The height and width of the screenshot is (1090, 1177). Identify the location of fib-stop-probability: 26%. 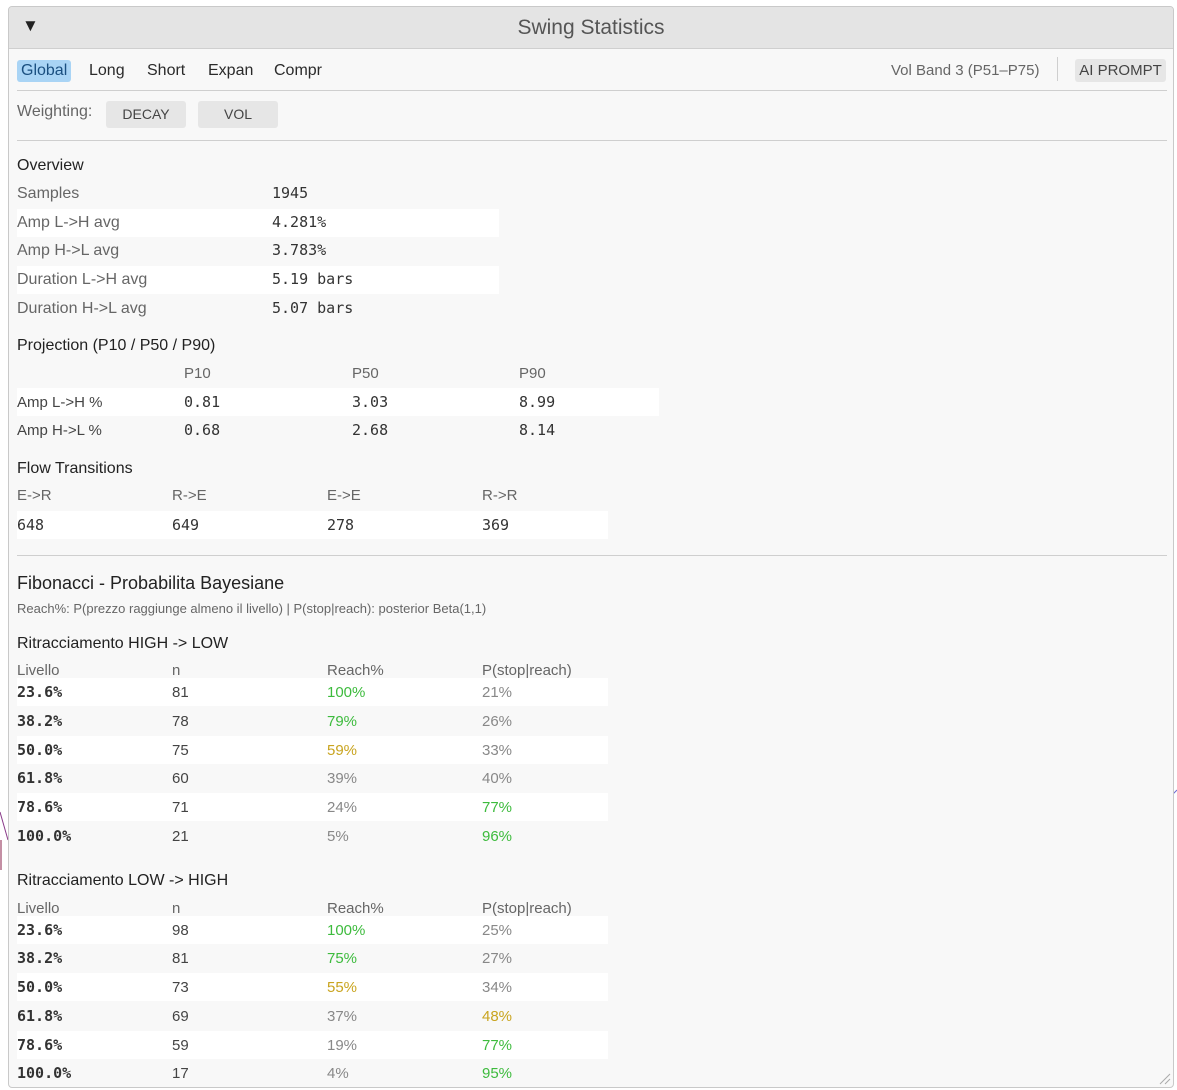
(497, 721).